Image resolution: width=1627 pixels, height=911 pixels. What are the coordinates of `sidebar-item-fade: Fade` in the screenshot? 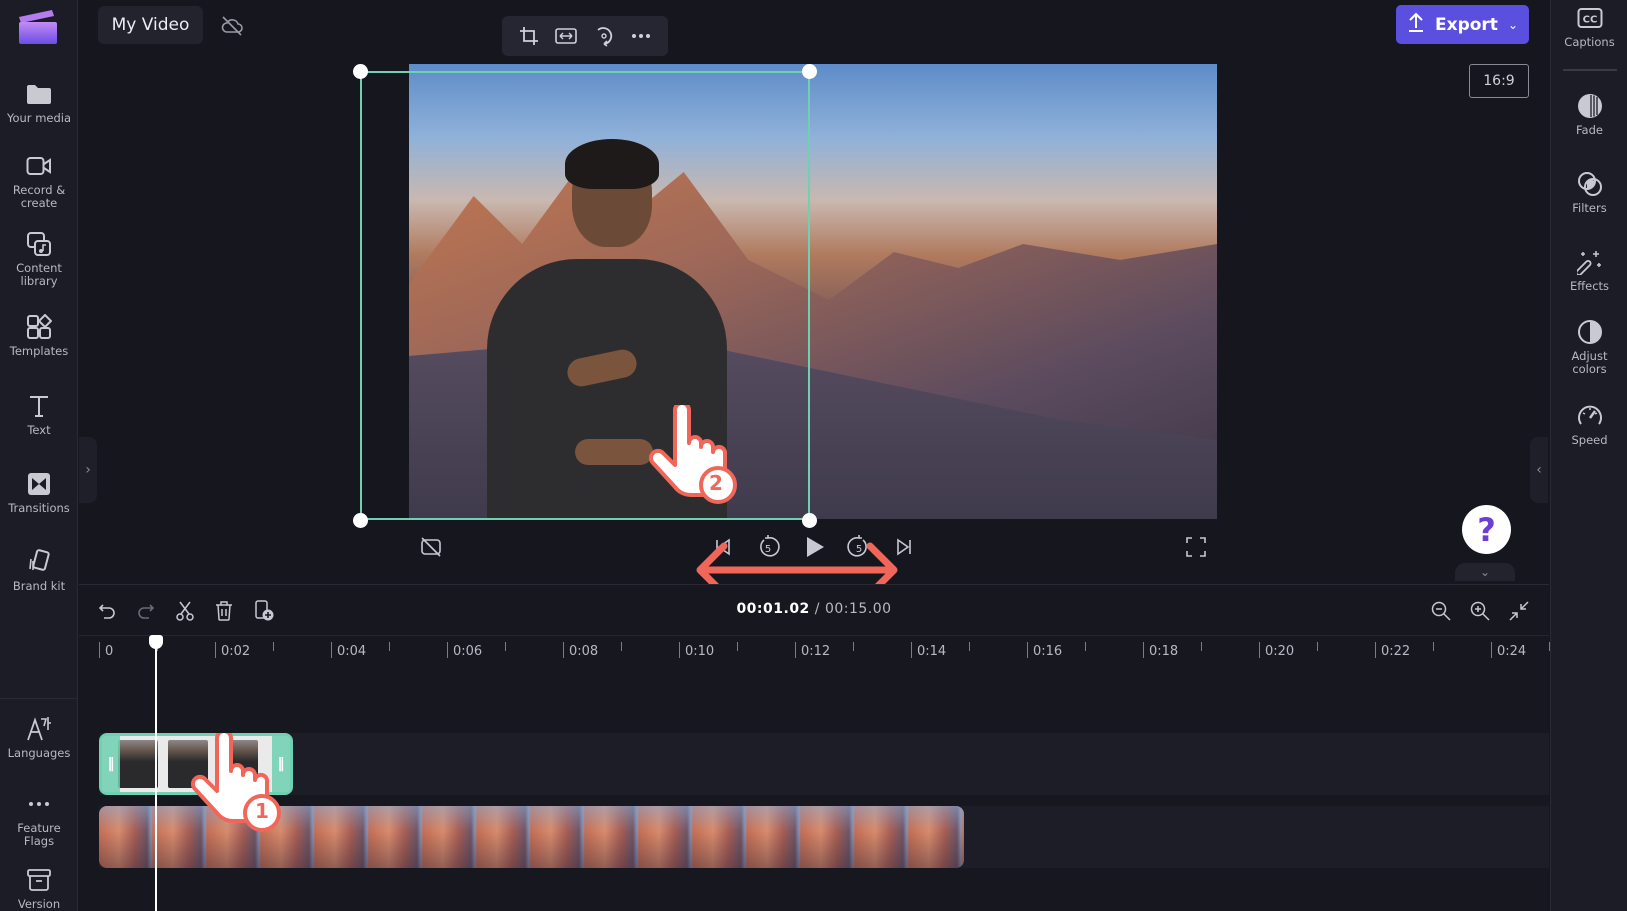 It's located at (1589, 114).